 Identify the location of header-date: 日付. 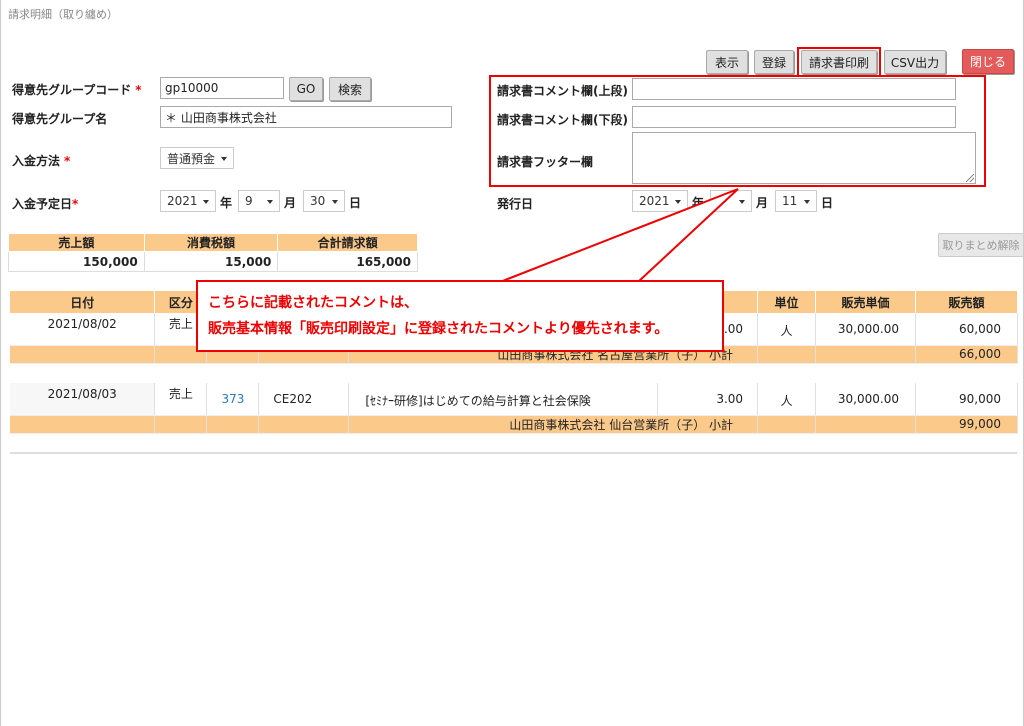
(83, 302).